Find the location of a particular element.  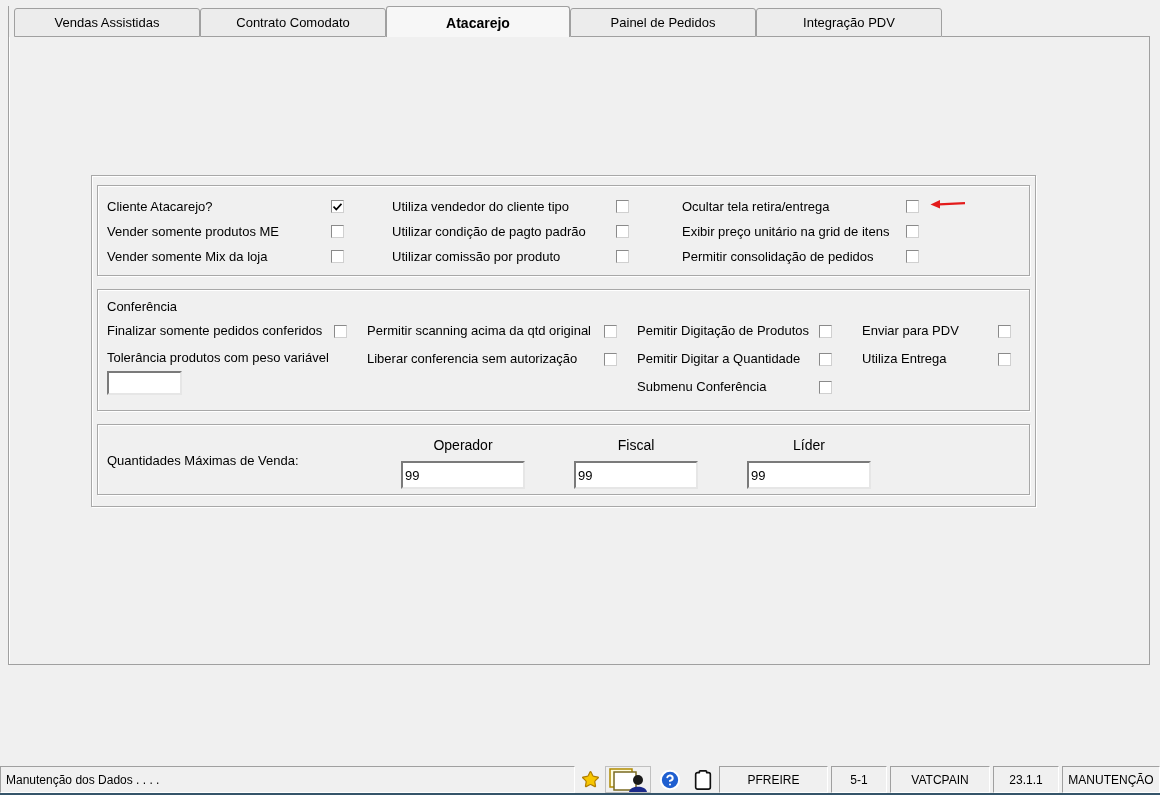

option-label: Utiliza Entrega is located at coordinates (905, 359).